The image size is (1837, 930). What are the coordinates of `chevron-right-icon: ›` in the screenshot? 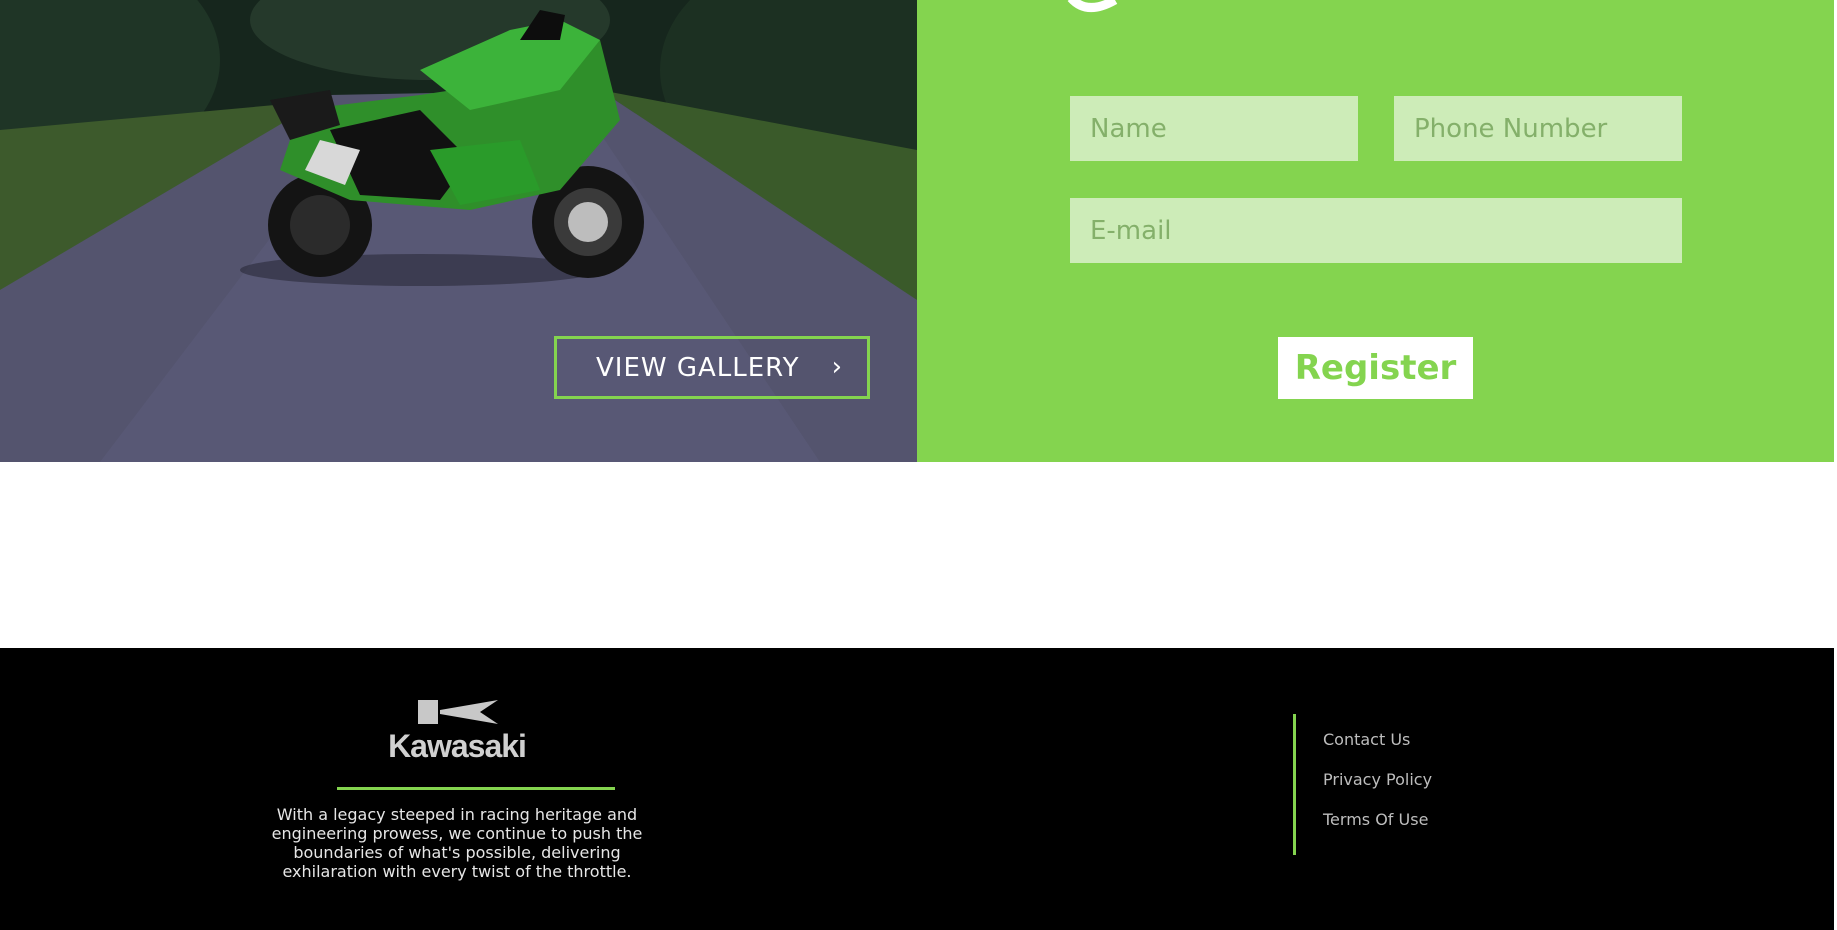 It's located at (837, 367).